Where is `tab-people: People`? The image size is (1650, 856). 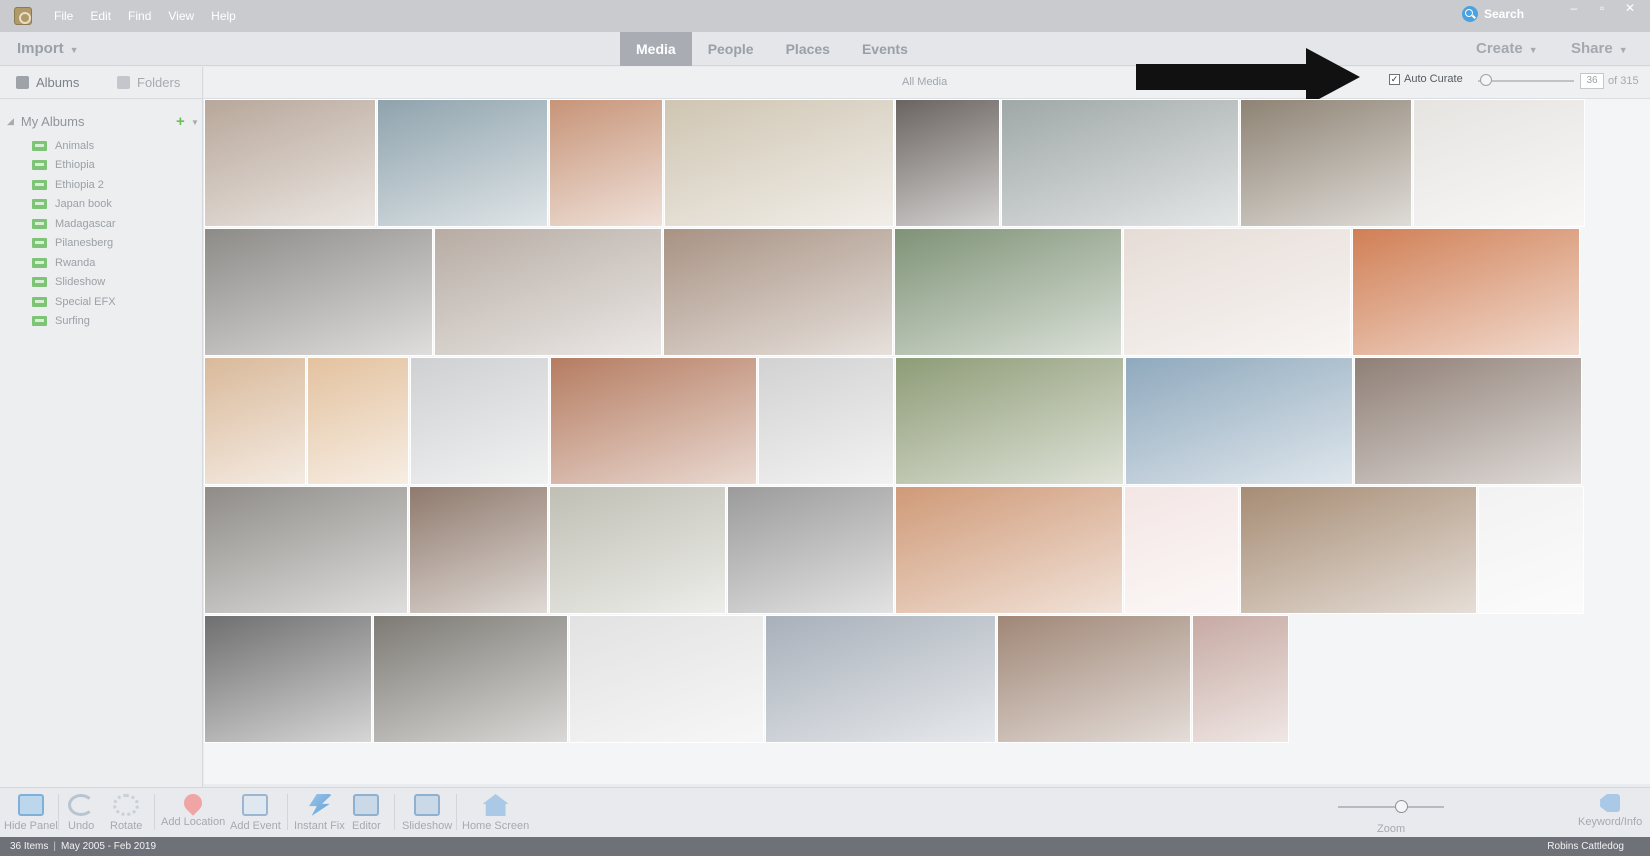
tab-people: People is located at coordinates (731, 49).